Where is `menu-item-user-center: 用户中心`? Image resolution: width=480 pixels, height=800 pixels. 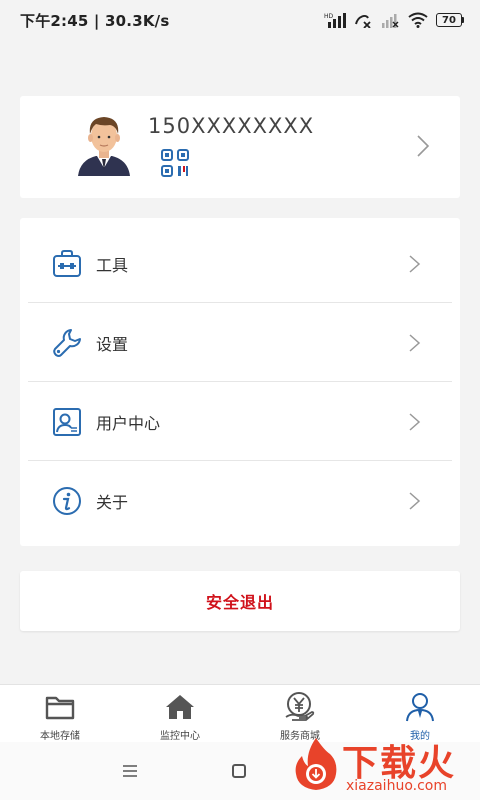 menu-item-user-center: 用户中心 is located at coordinates (240, 421).